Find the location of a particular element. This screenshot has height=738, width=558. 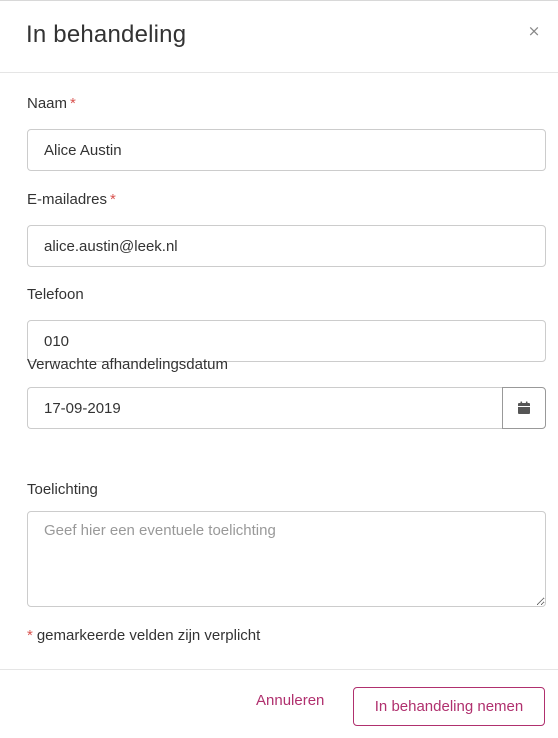

date-input is located at coordinates (264, 408).